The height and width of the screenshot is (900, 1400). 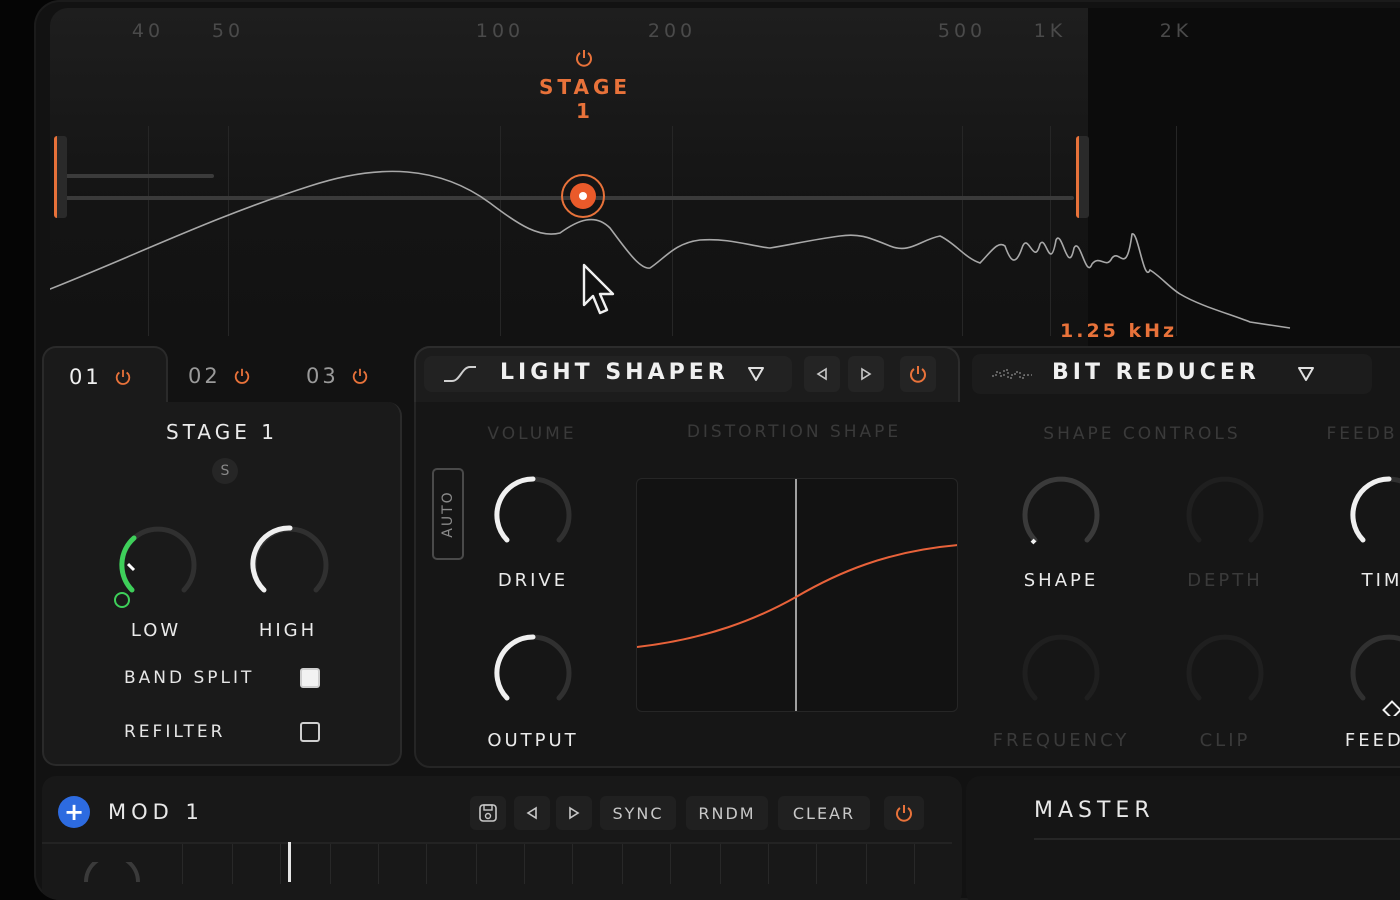 What do you see at coordinates (1373, 673) in the screenshot?
I see `feedback-knob` at bounding box center [1373, 673].